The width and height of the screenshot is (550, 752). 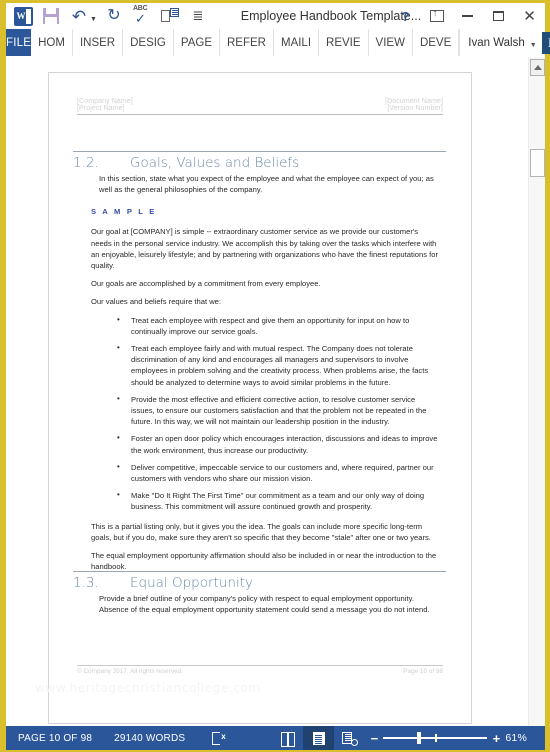 I want to click on heading-number: 1.3., so click(x=86, y=583).